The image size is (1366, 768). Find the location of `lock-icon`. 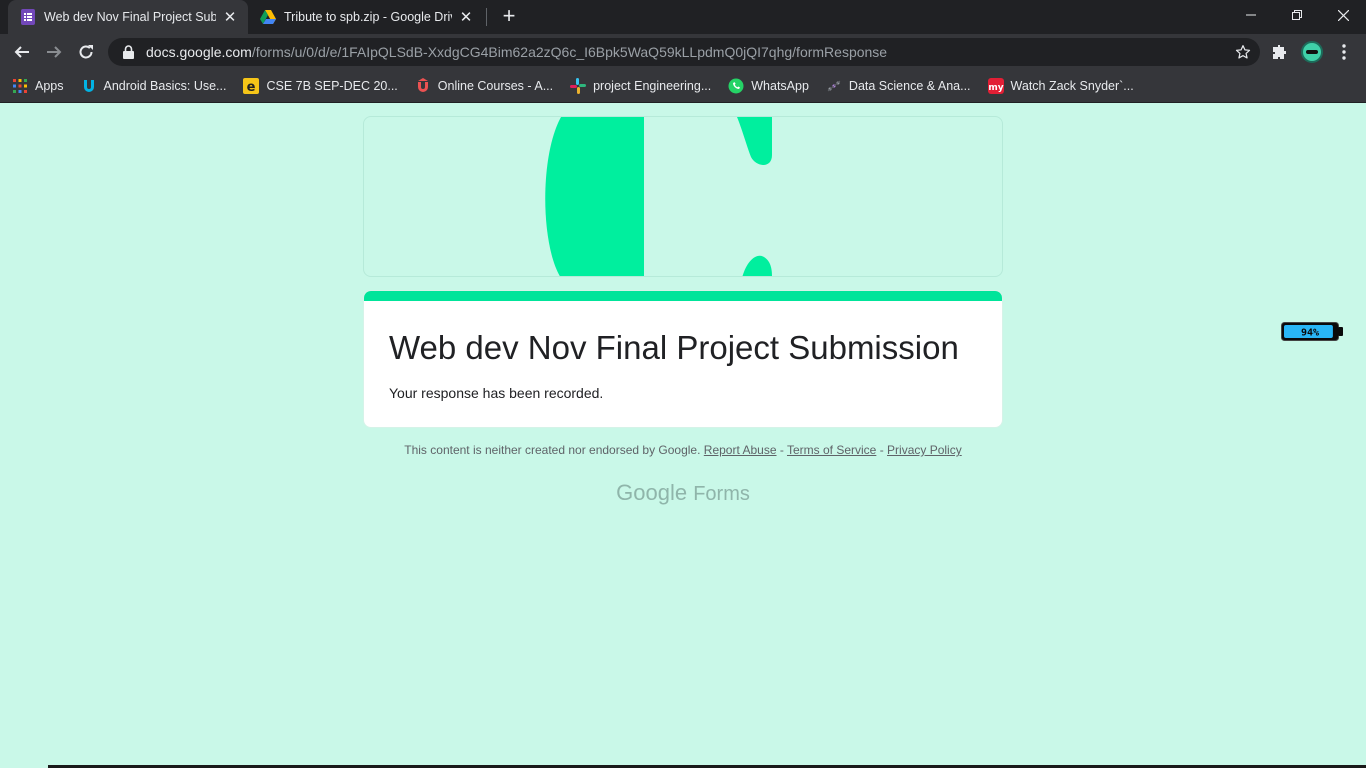

lock-icon is located at coordinates (128, 52).